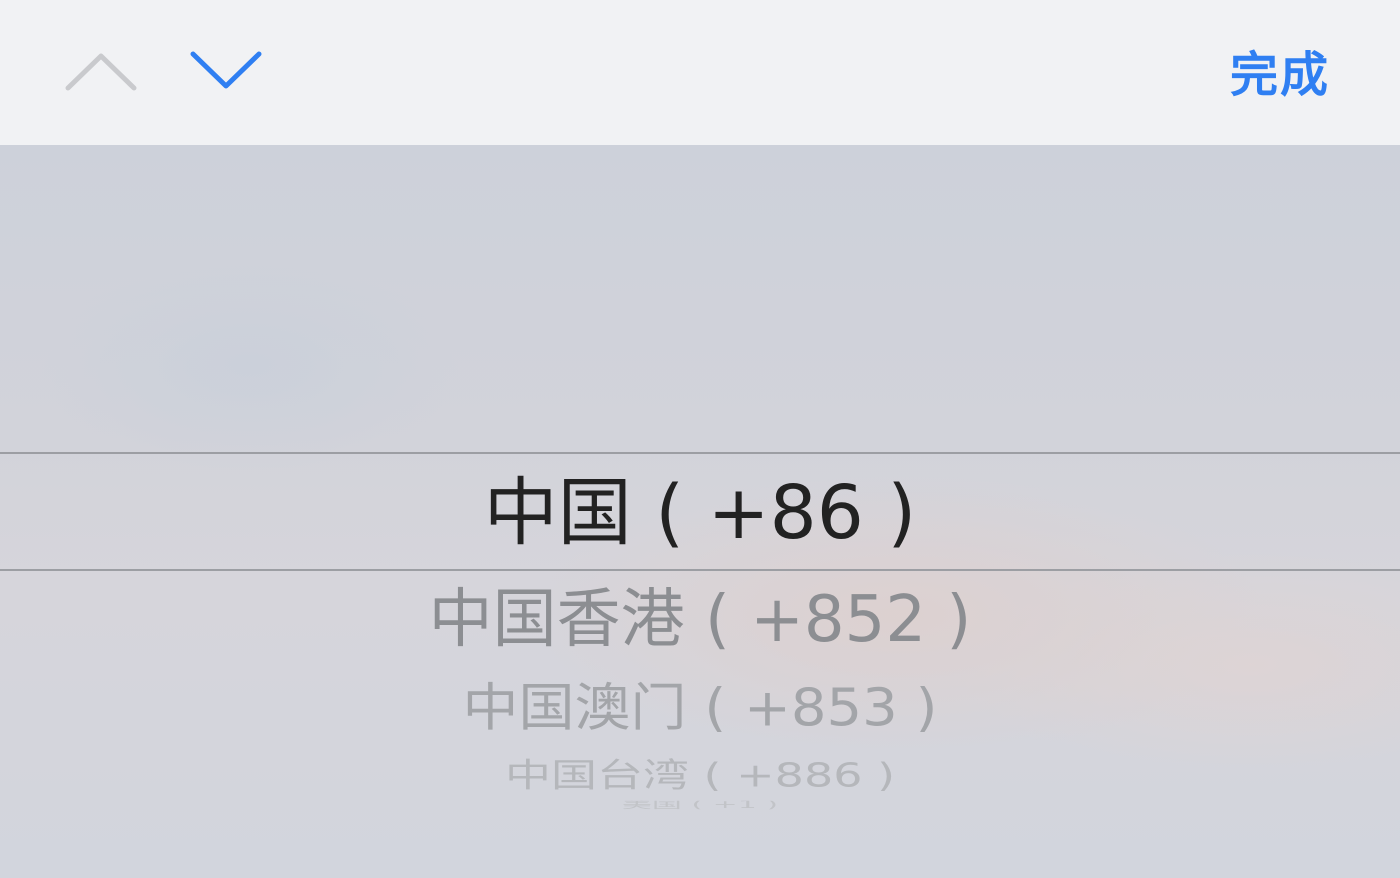 The image size is (1400, 878). I want to click on selection-indicator-top, so click(700, 453).